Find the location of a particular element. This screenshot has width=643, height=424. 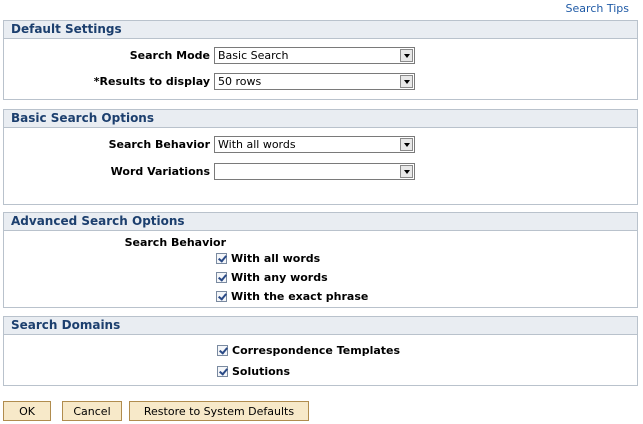

domain-correspondence-templates: Correspondence Templates is located at coordinates (308, 351).